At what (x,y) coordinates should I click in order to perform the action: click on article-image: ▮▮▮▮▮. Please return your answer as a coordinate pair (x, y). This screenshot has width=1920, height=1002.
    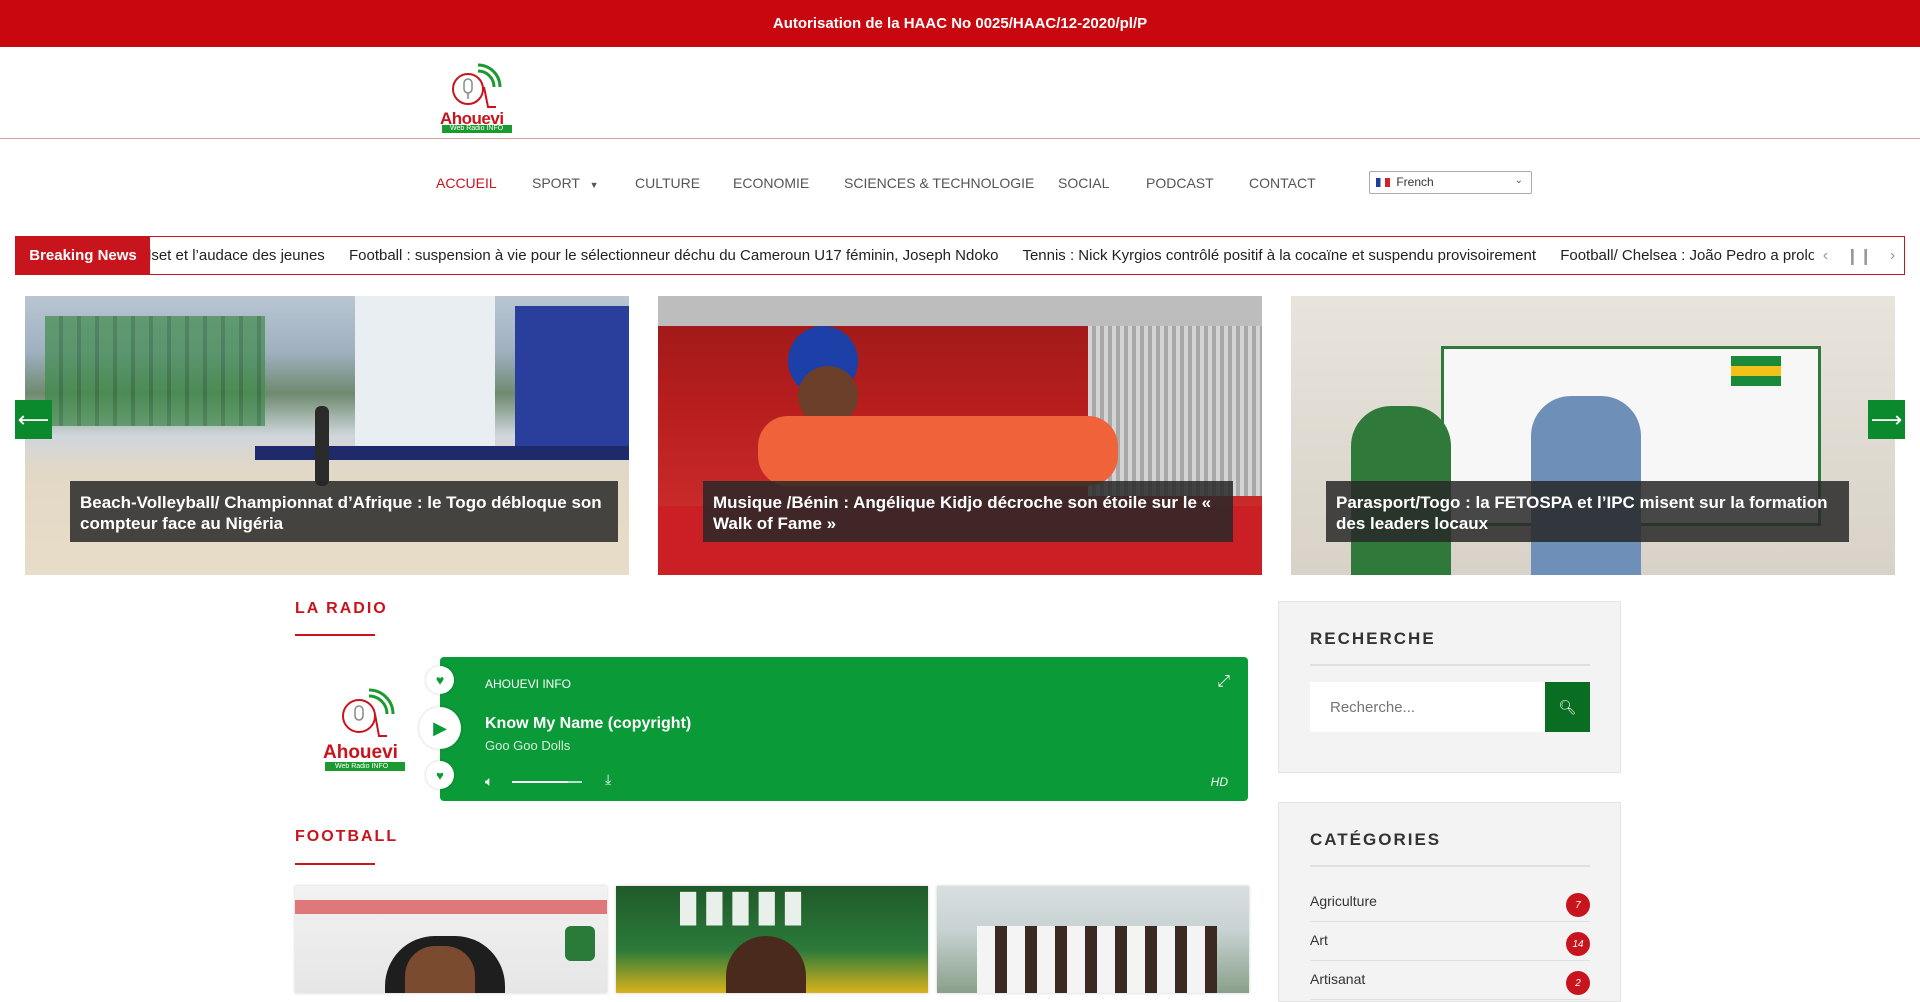
    Looking at the image, I should click on (772, 939).